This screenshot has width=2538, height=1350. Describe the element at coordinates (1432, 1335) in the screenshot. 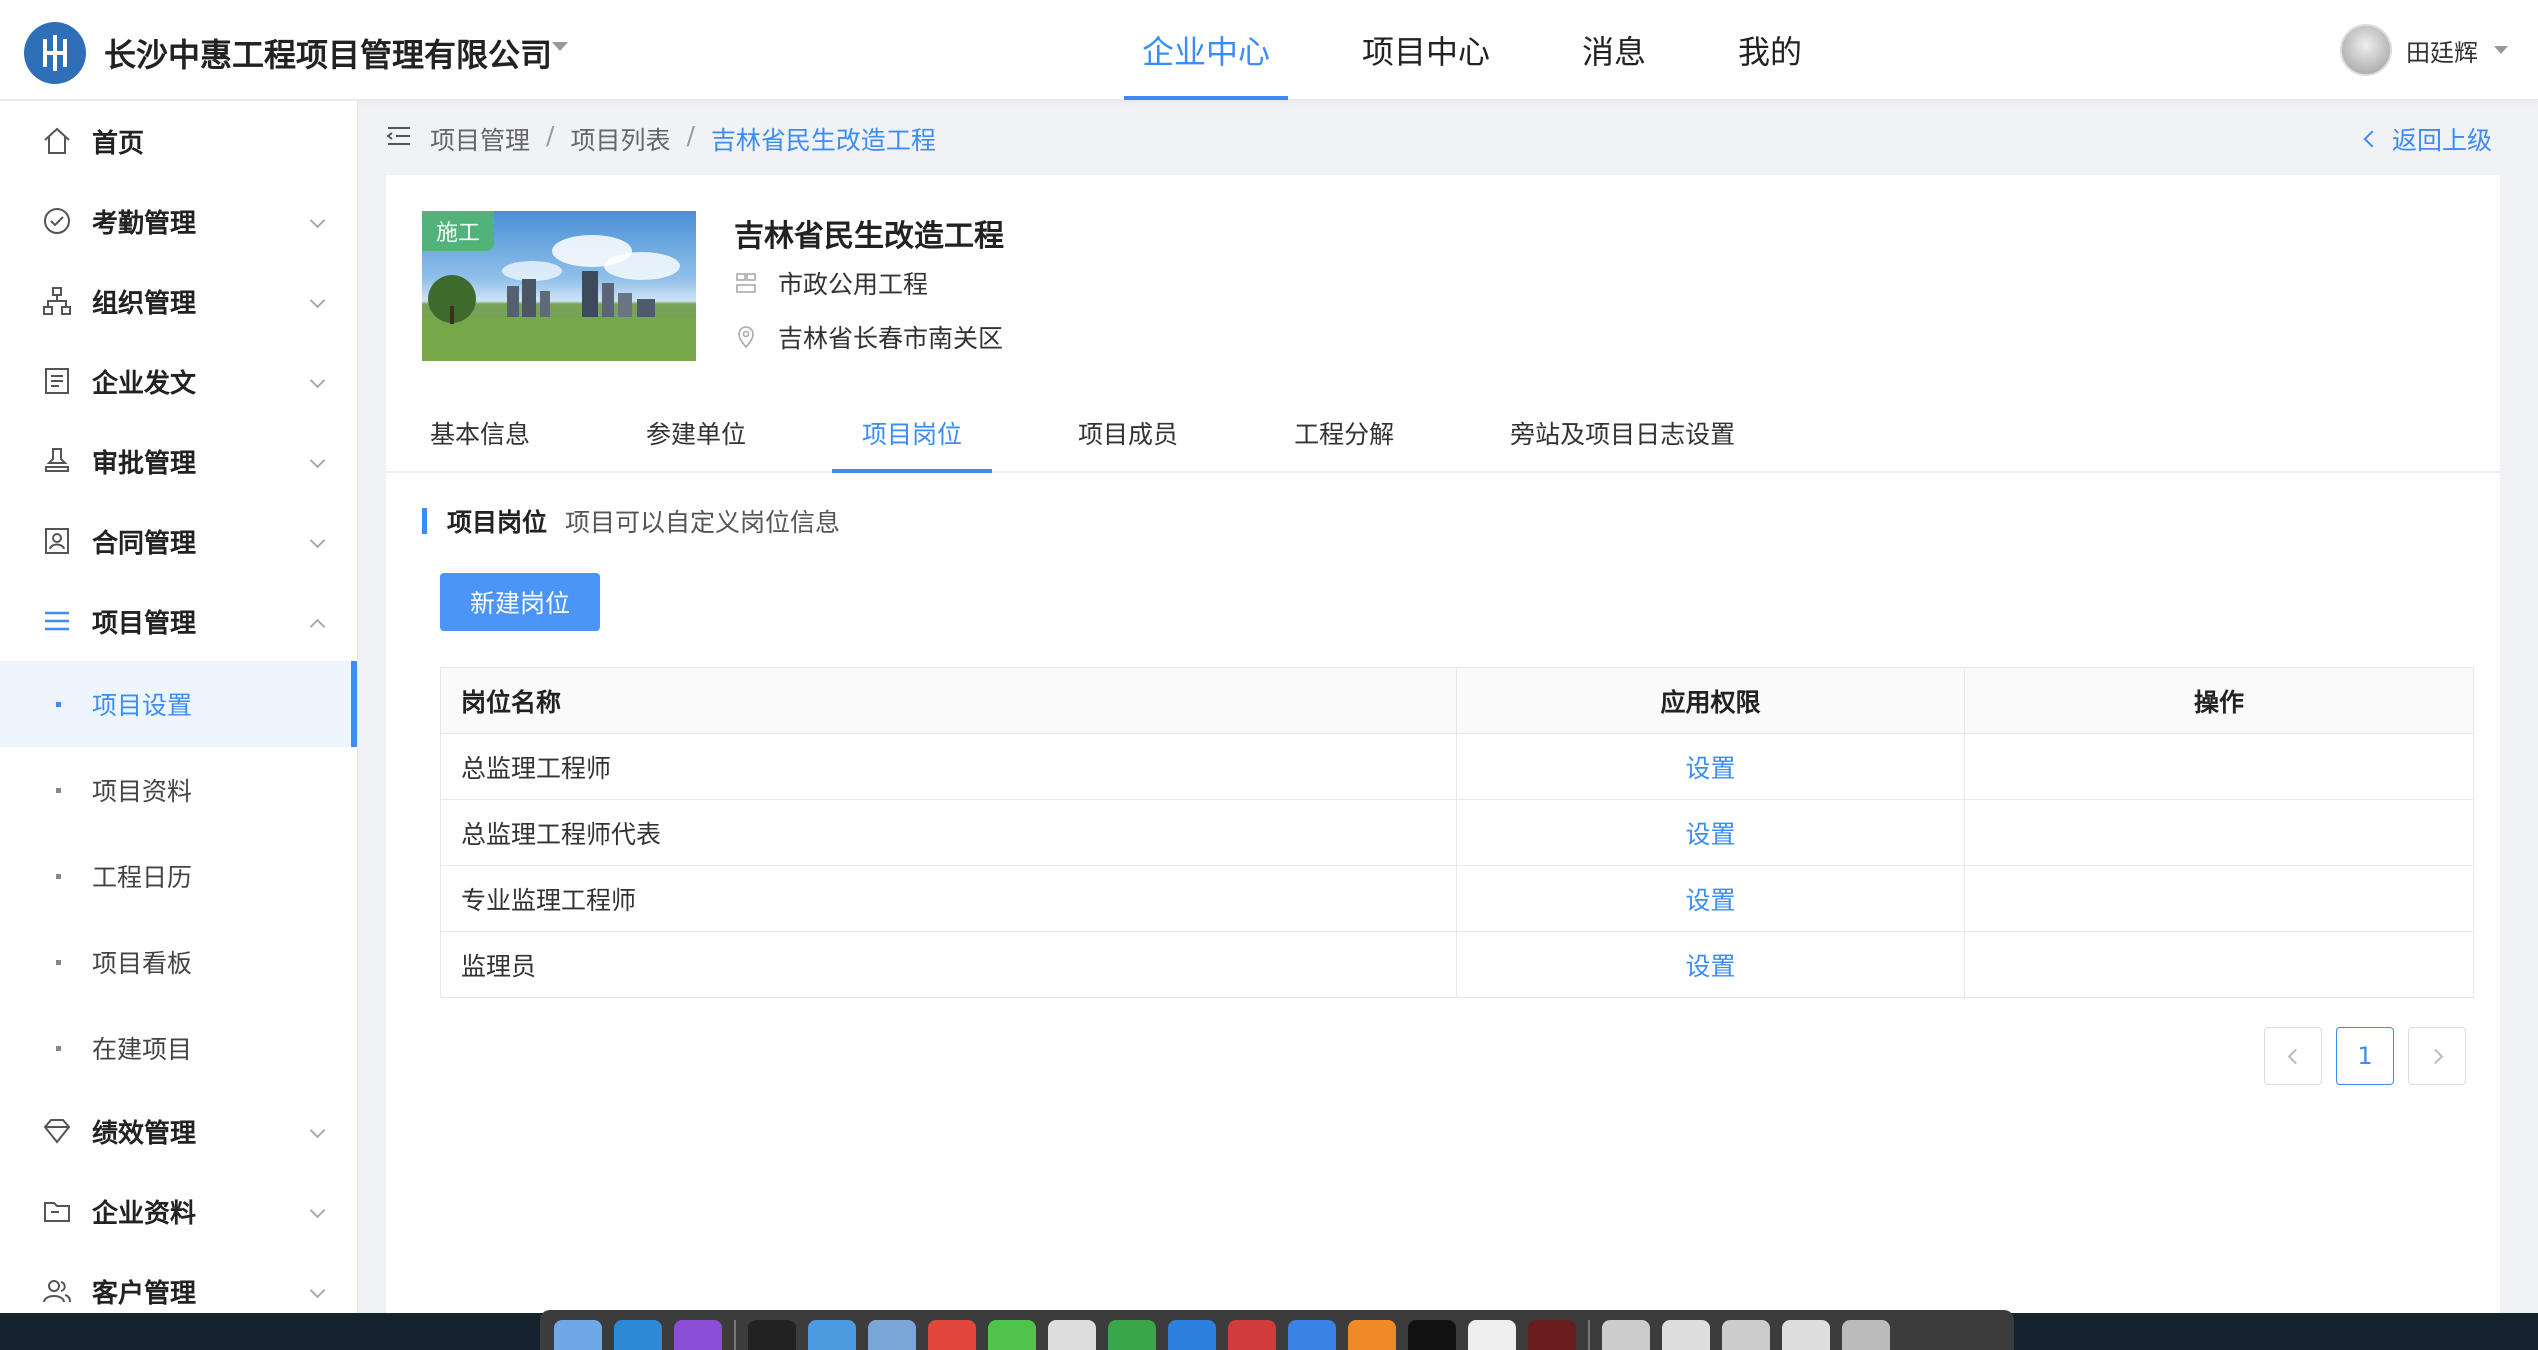

I see `qq-icon` at that location.